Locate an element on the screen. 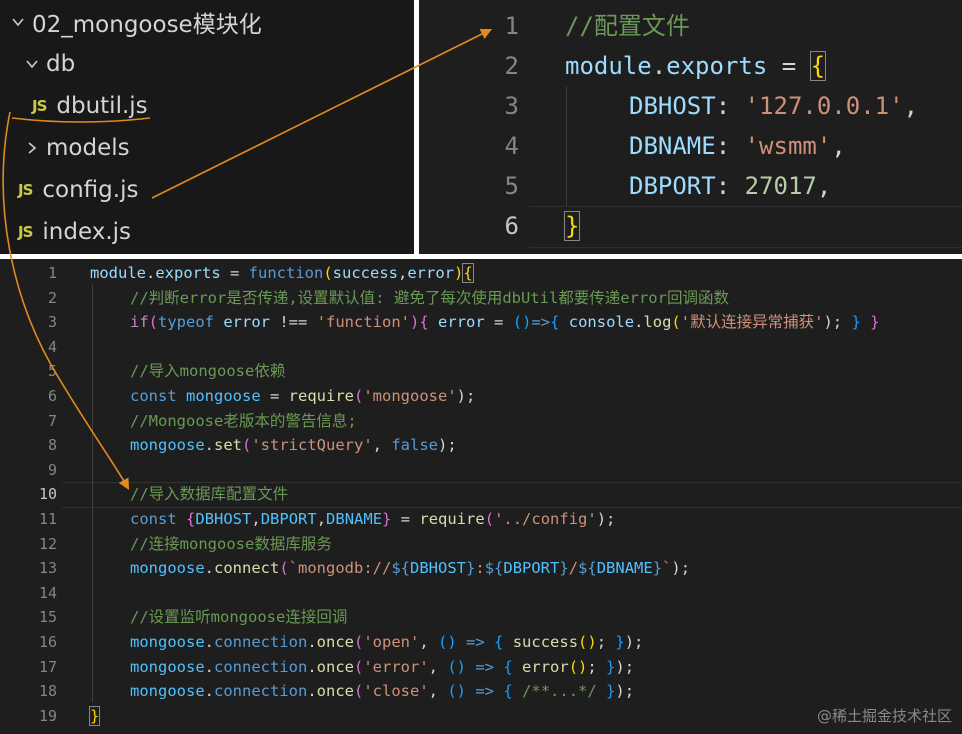 This screenshot has width=962, height=734. tree-item-models-folder: models is located at coordinates (74, 148).